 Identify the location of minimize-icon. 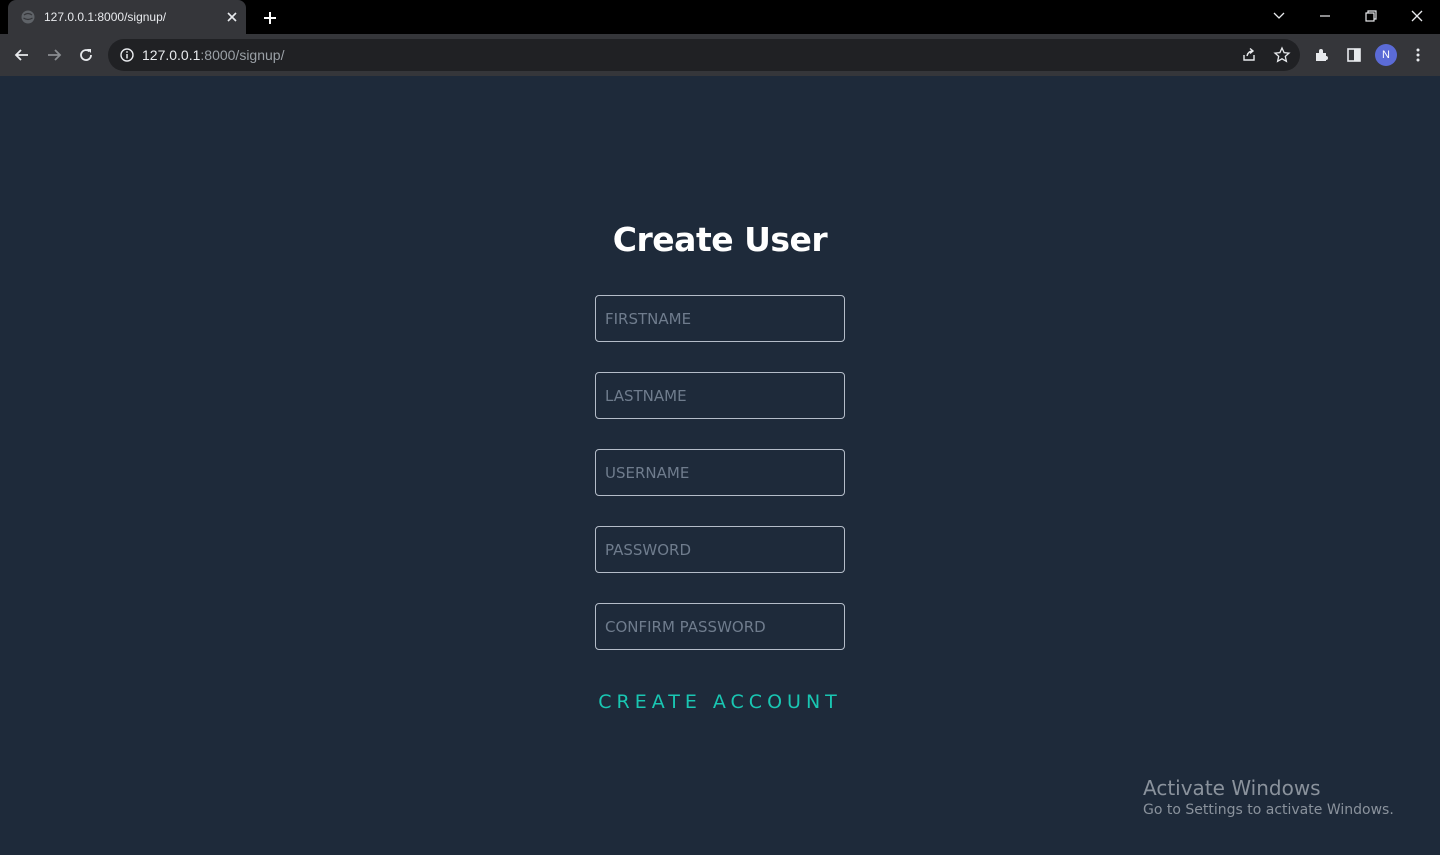
(1325, 16).